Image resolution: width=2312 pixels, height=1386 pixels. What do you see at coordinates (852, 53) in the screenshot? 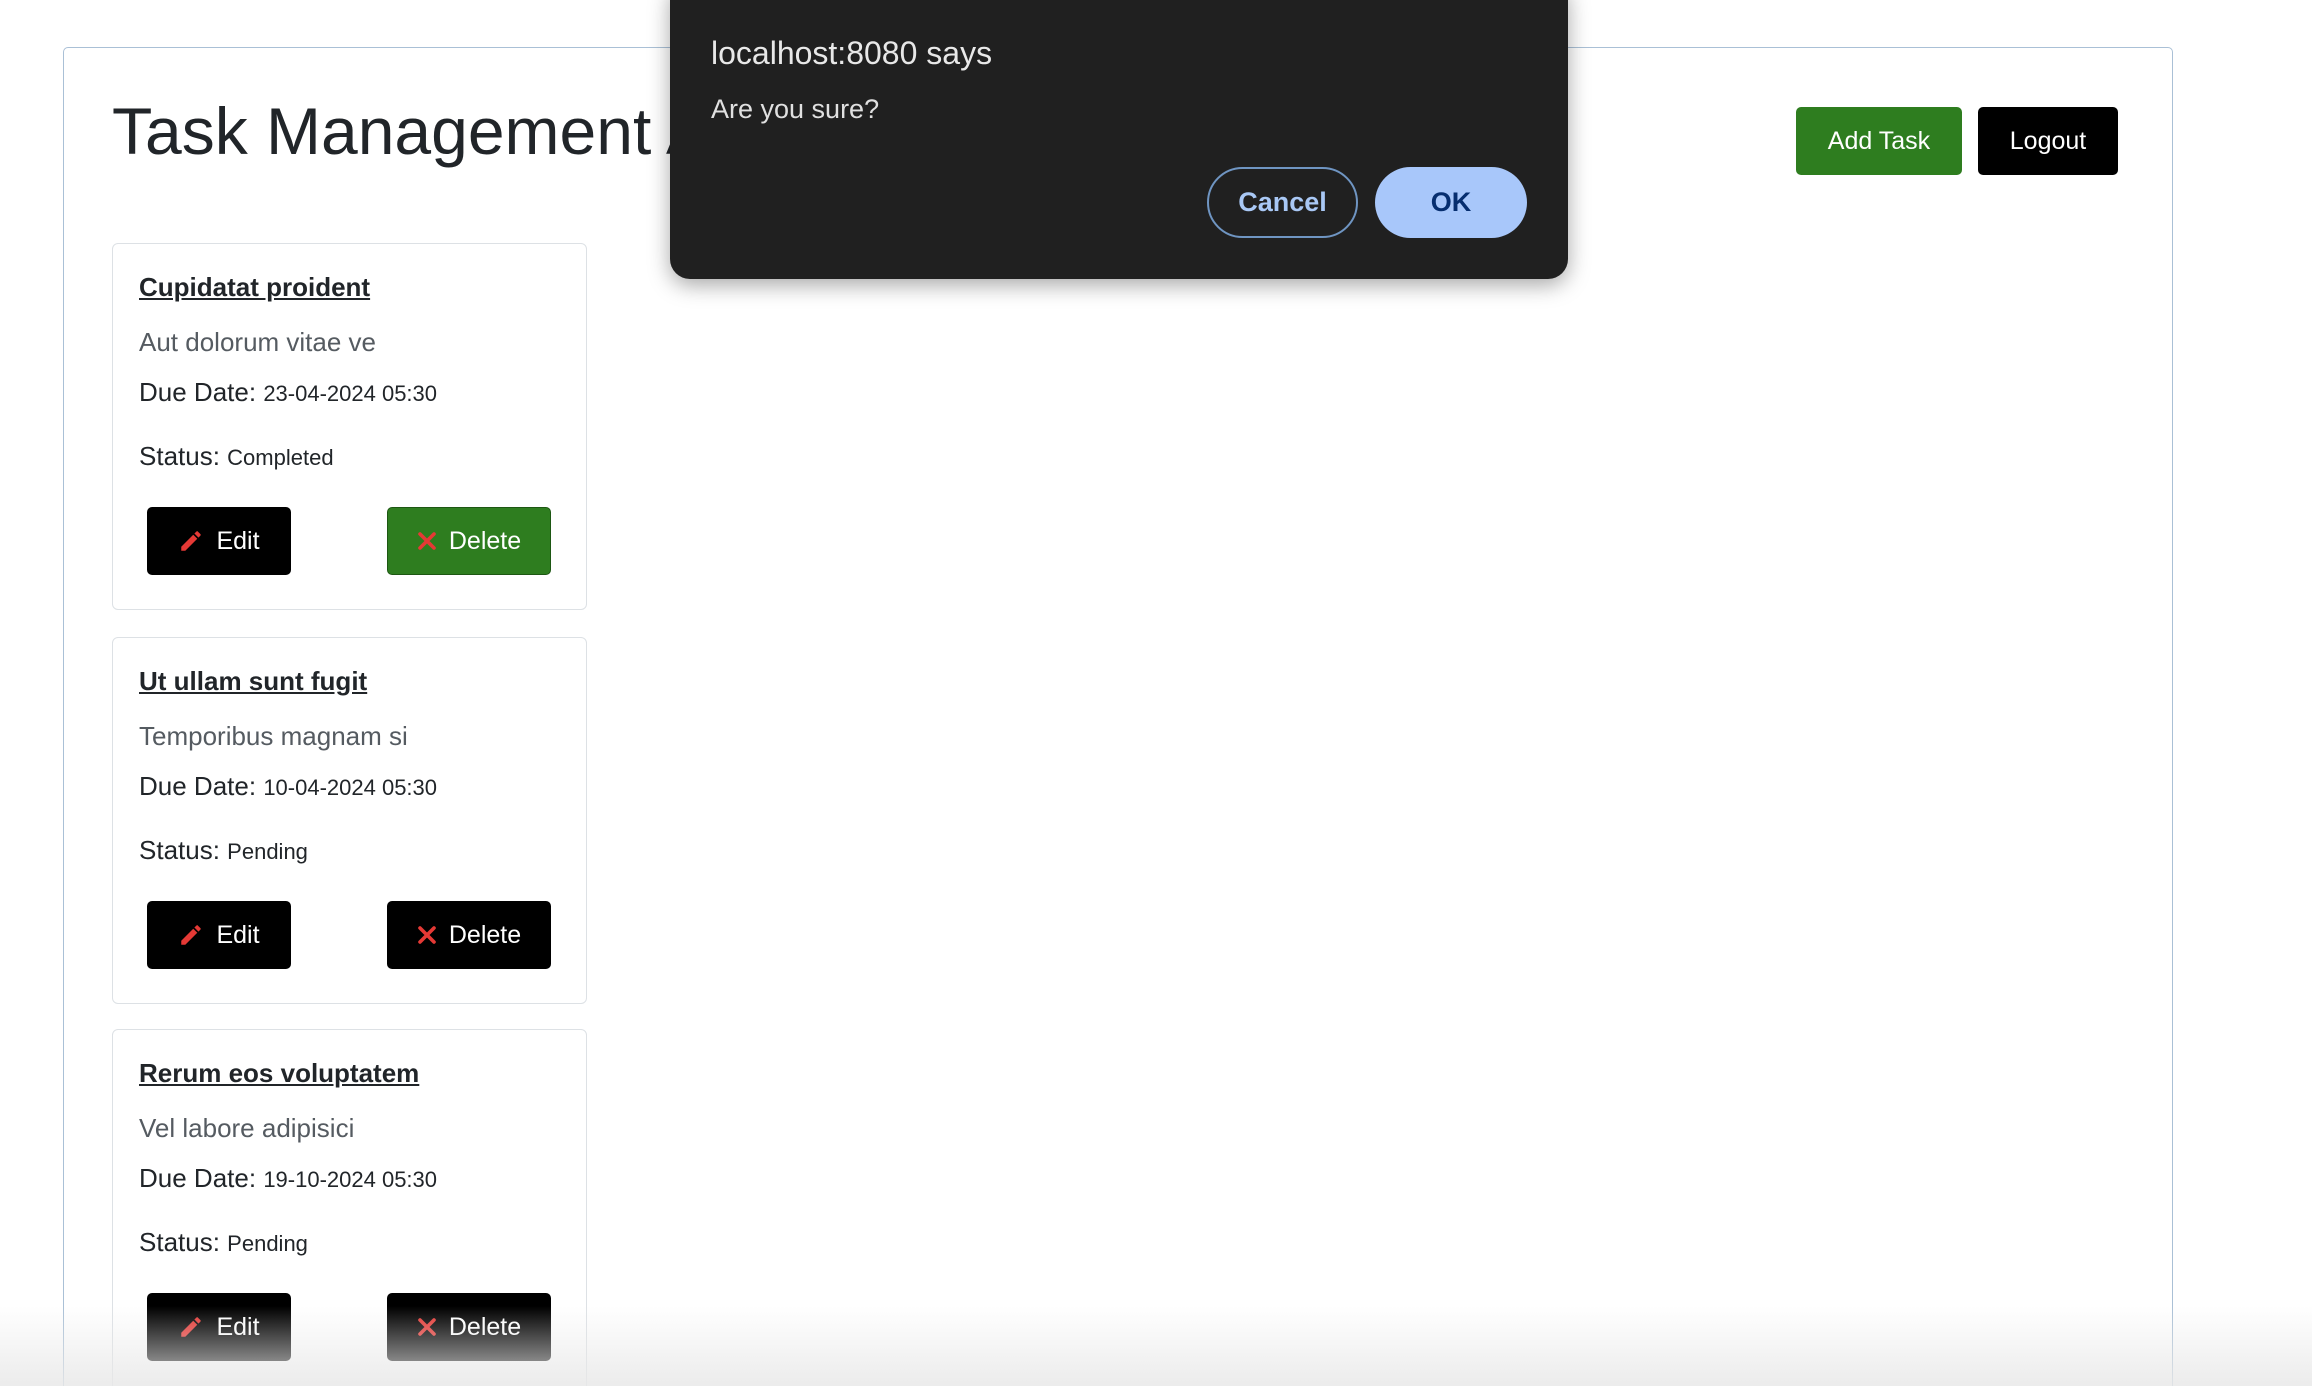
I see `dialog-title: localhost:8080 says` at bounding box center [852, 53].